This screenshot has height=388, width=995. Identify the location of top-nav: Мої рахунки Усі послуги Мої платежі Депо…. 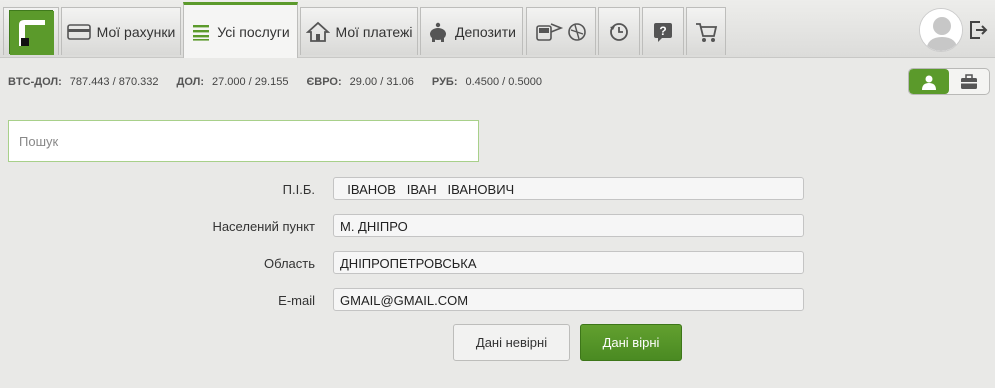
(497, 29).